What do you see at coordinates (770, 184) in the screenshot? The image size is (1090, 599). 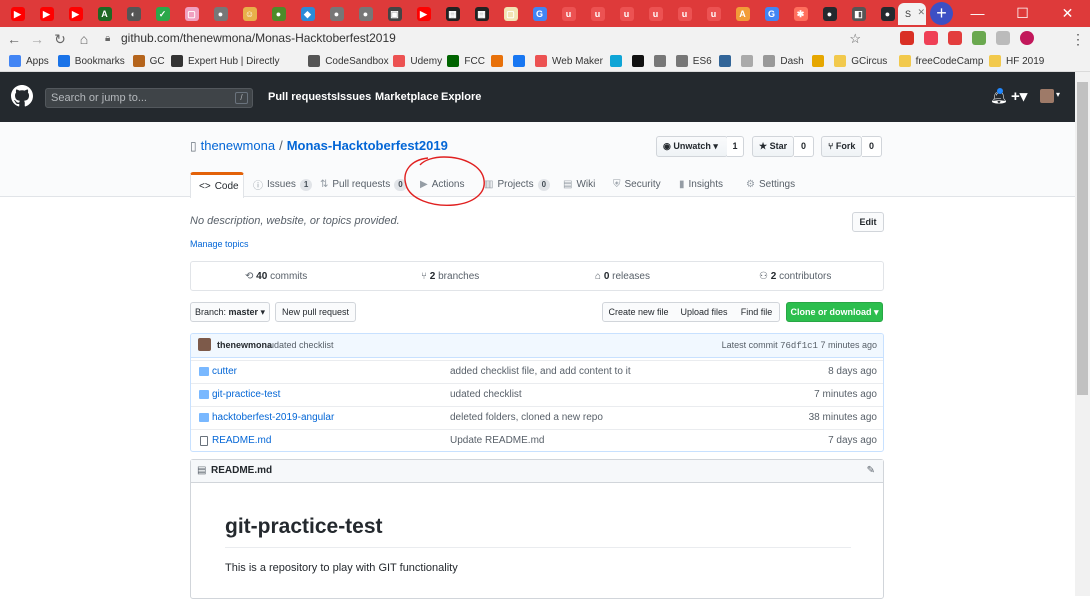 I see `tab-settings: ⚙ Settings` at bounding box center [770, 184].